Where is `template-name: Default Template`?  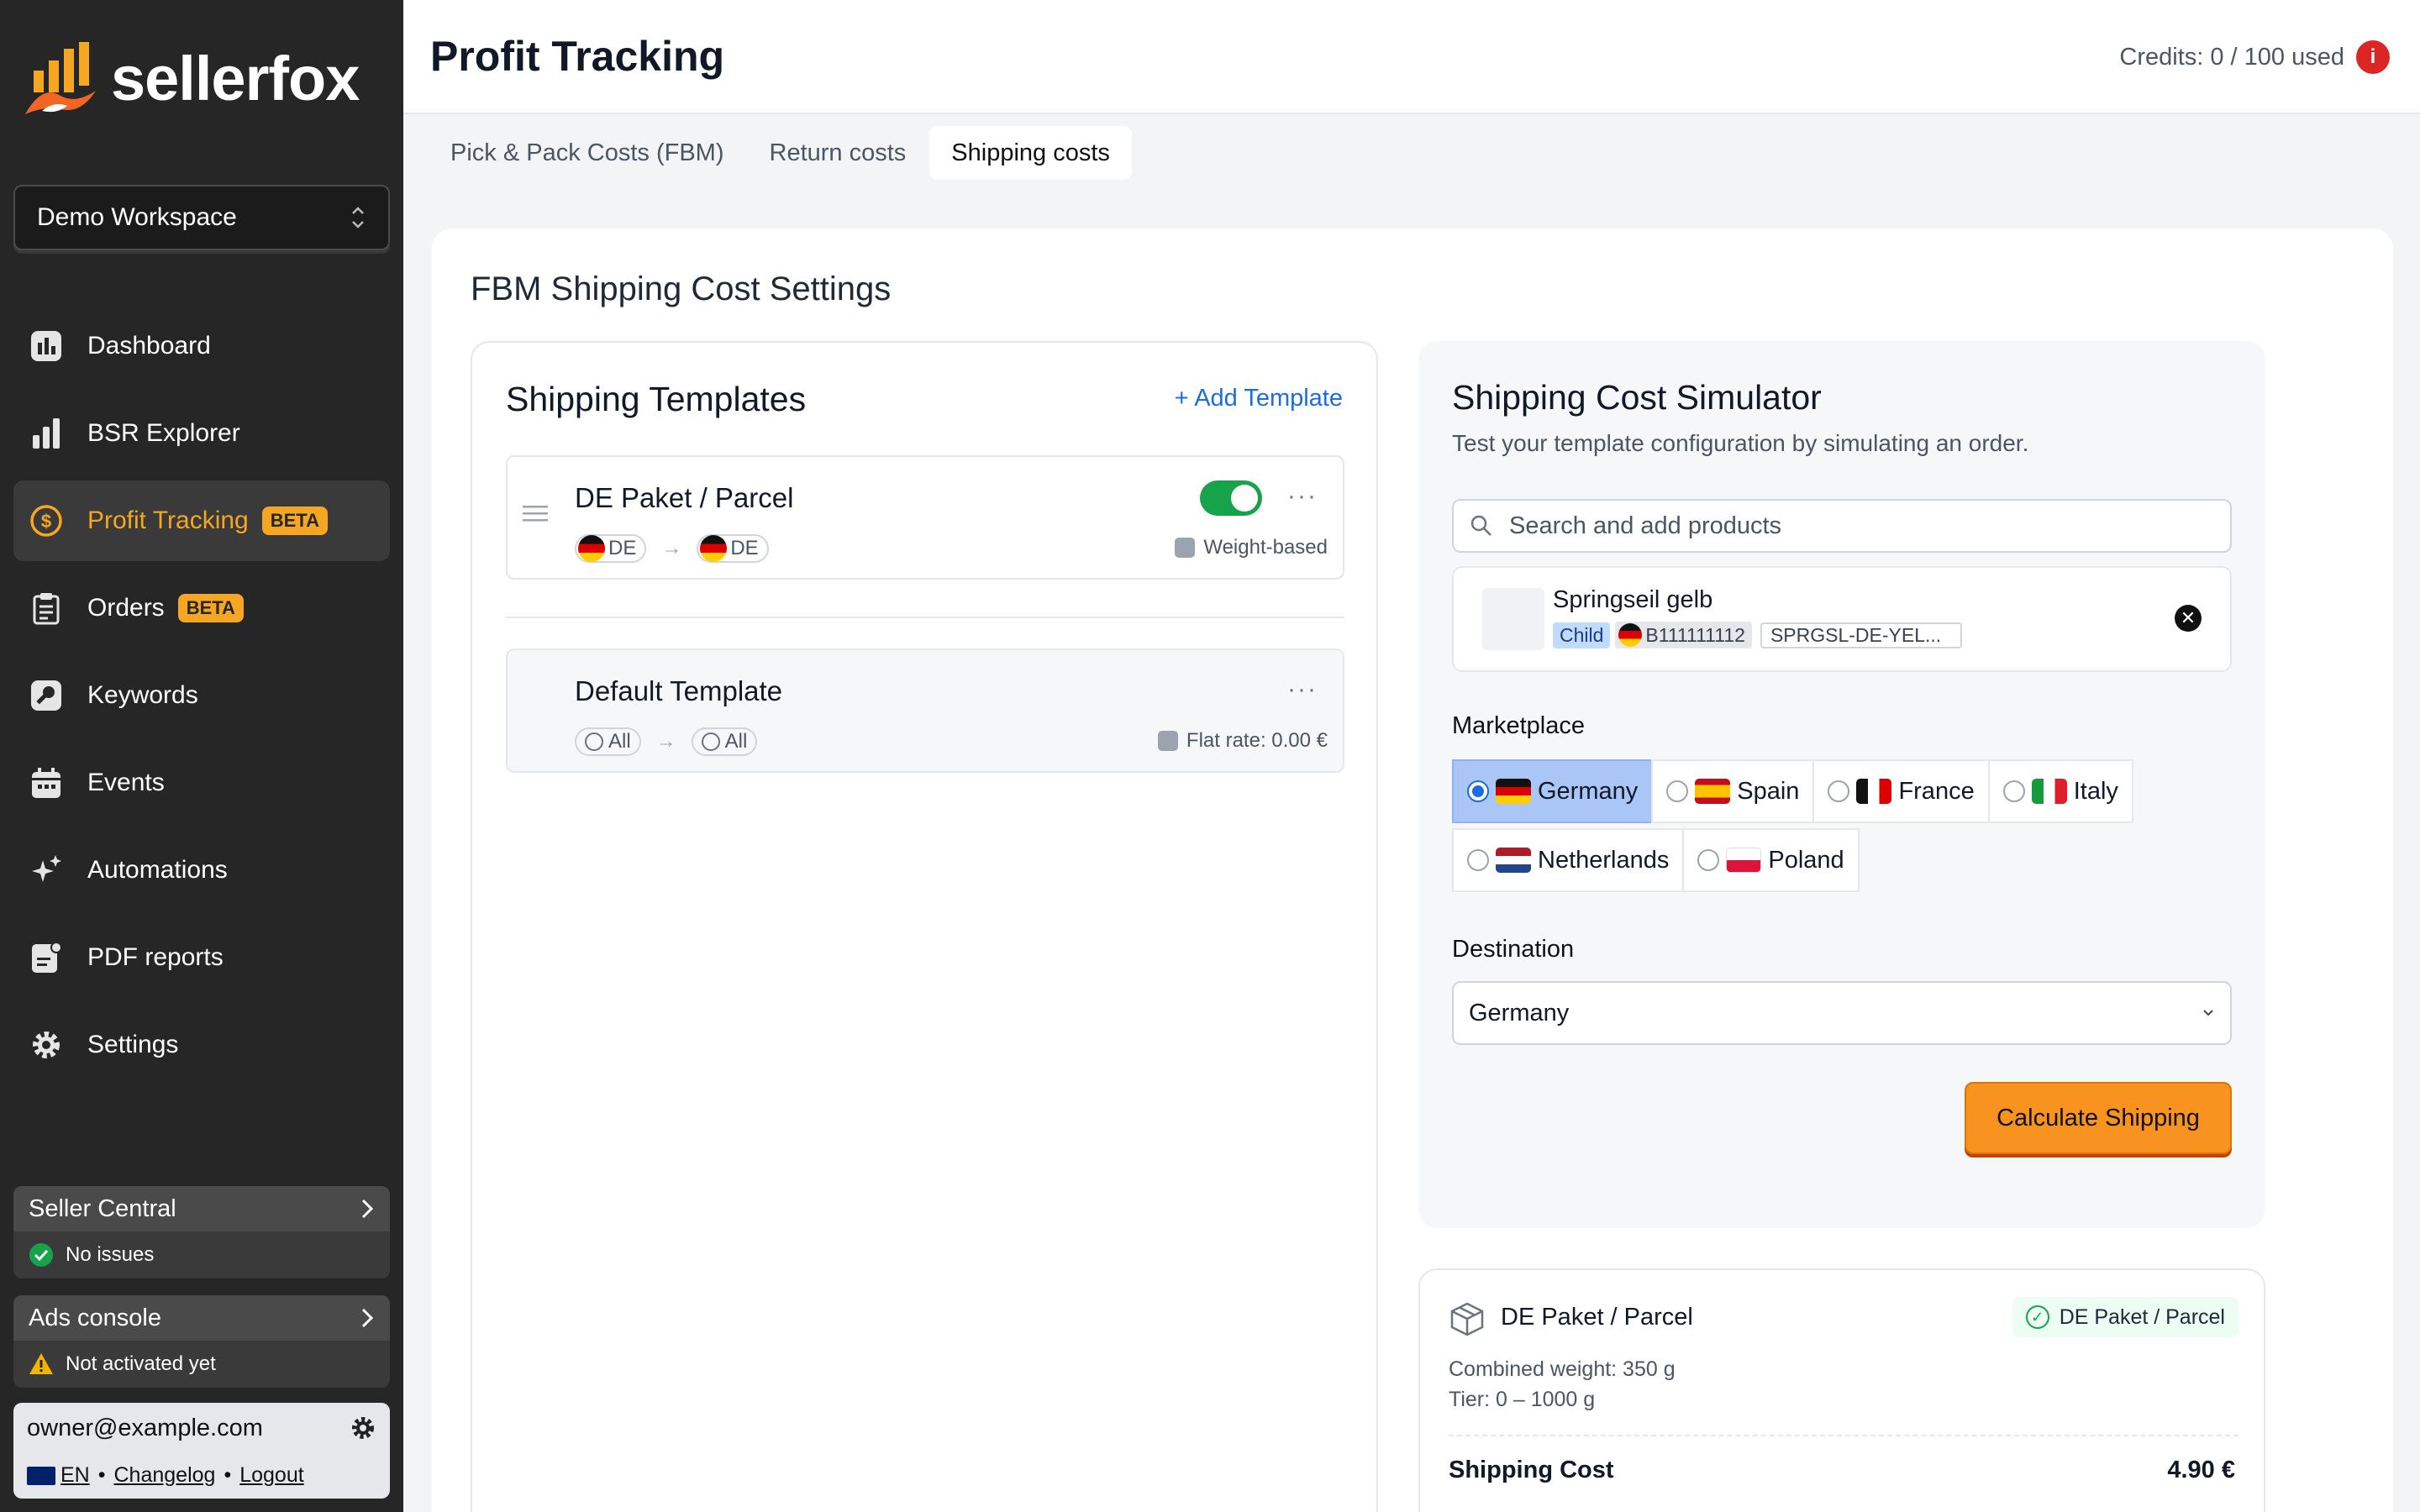 template-name: Default Template is located at coordinates (679, 690).